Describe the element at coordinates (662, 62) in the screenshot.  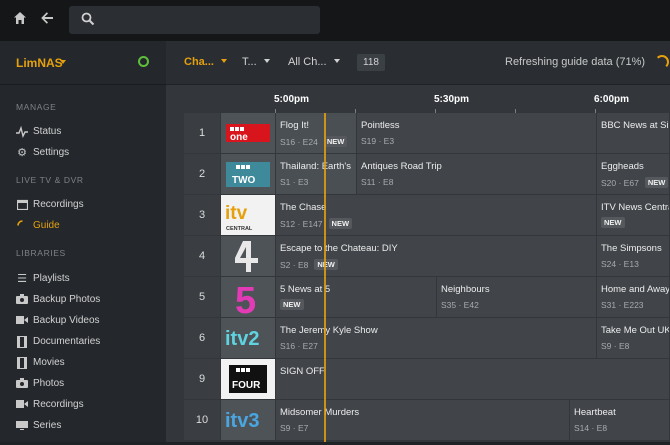
I see `loading-spinner-icon` at that location.